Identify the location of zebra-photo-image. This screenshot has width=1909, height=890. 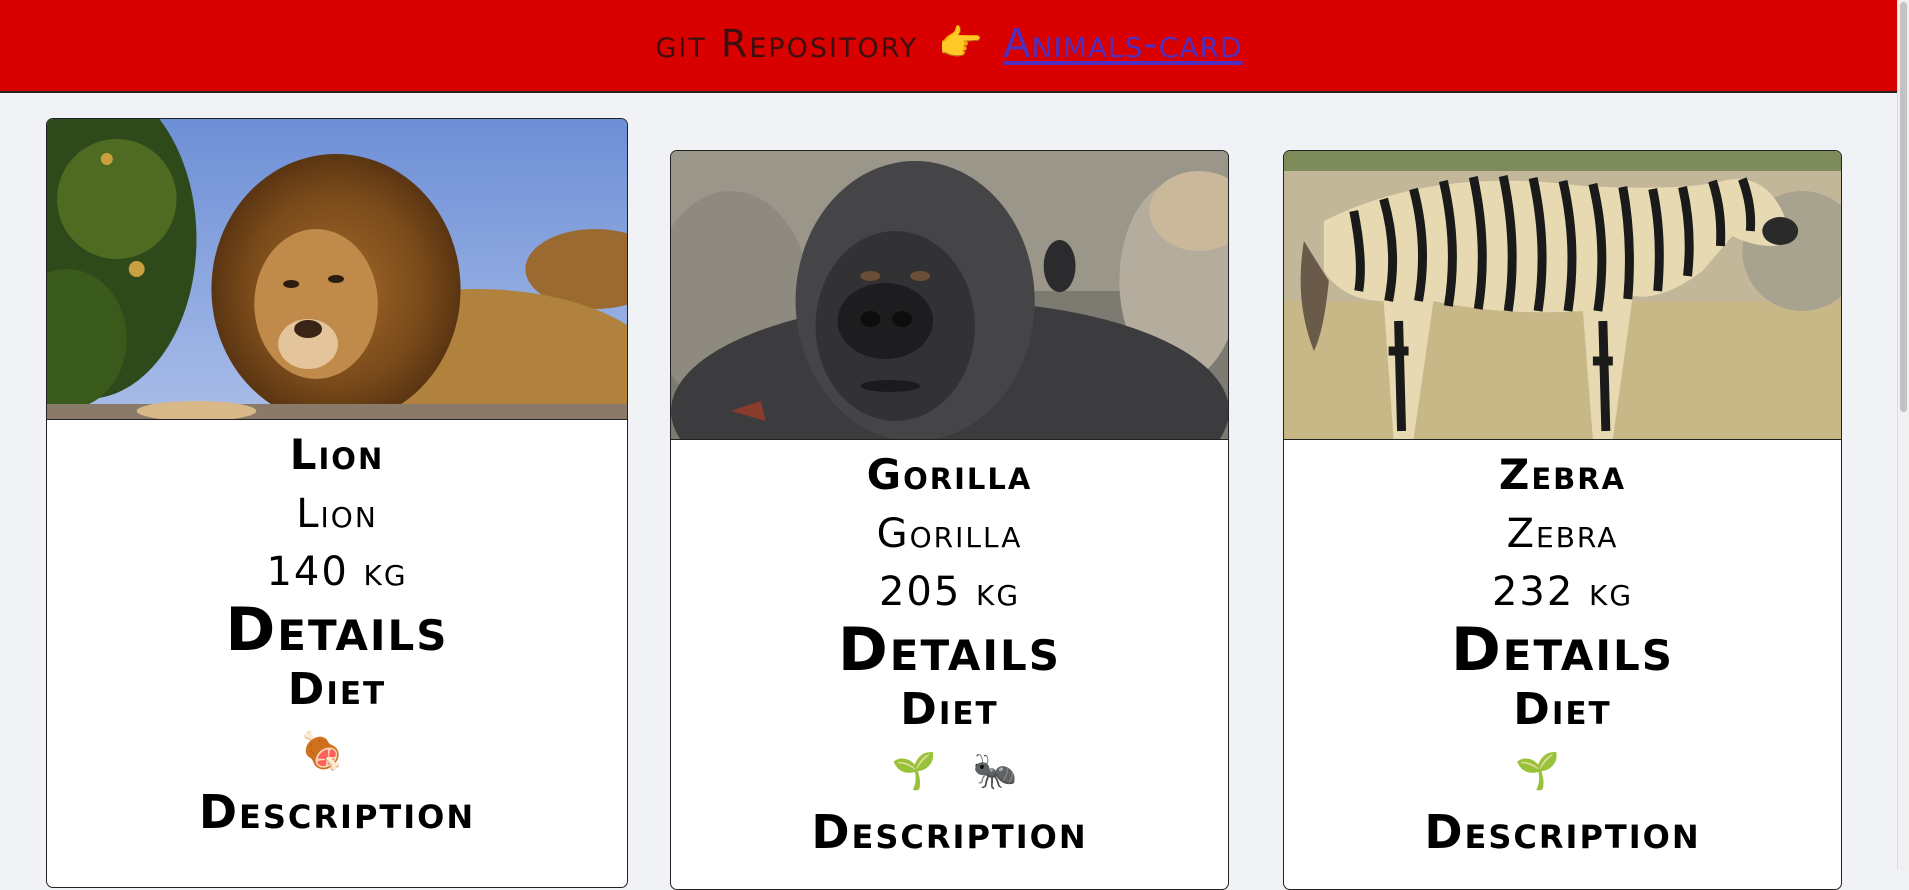
(1562, 295).